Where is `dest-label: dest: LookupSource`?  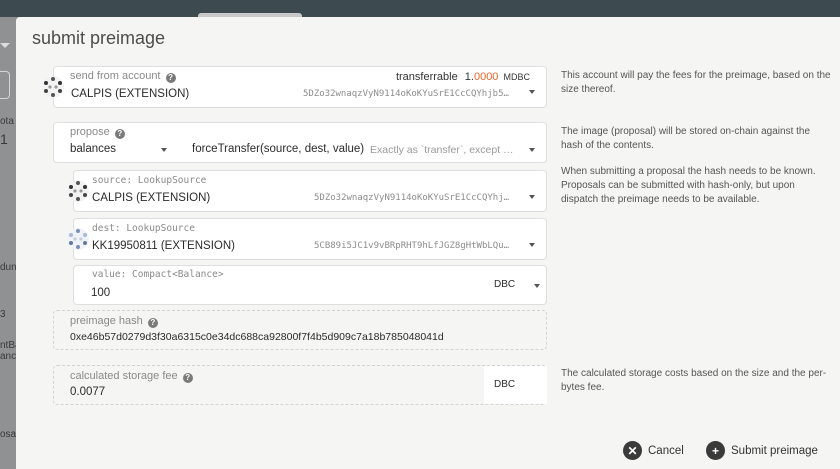 dest-label: dest: LookupSource is located at coordinates (143, 228).